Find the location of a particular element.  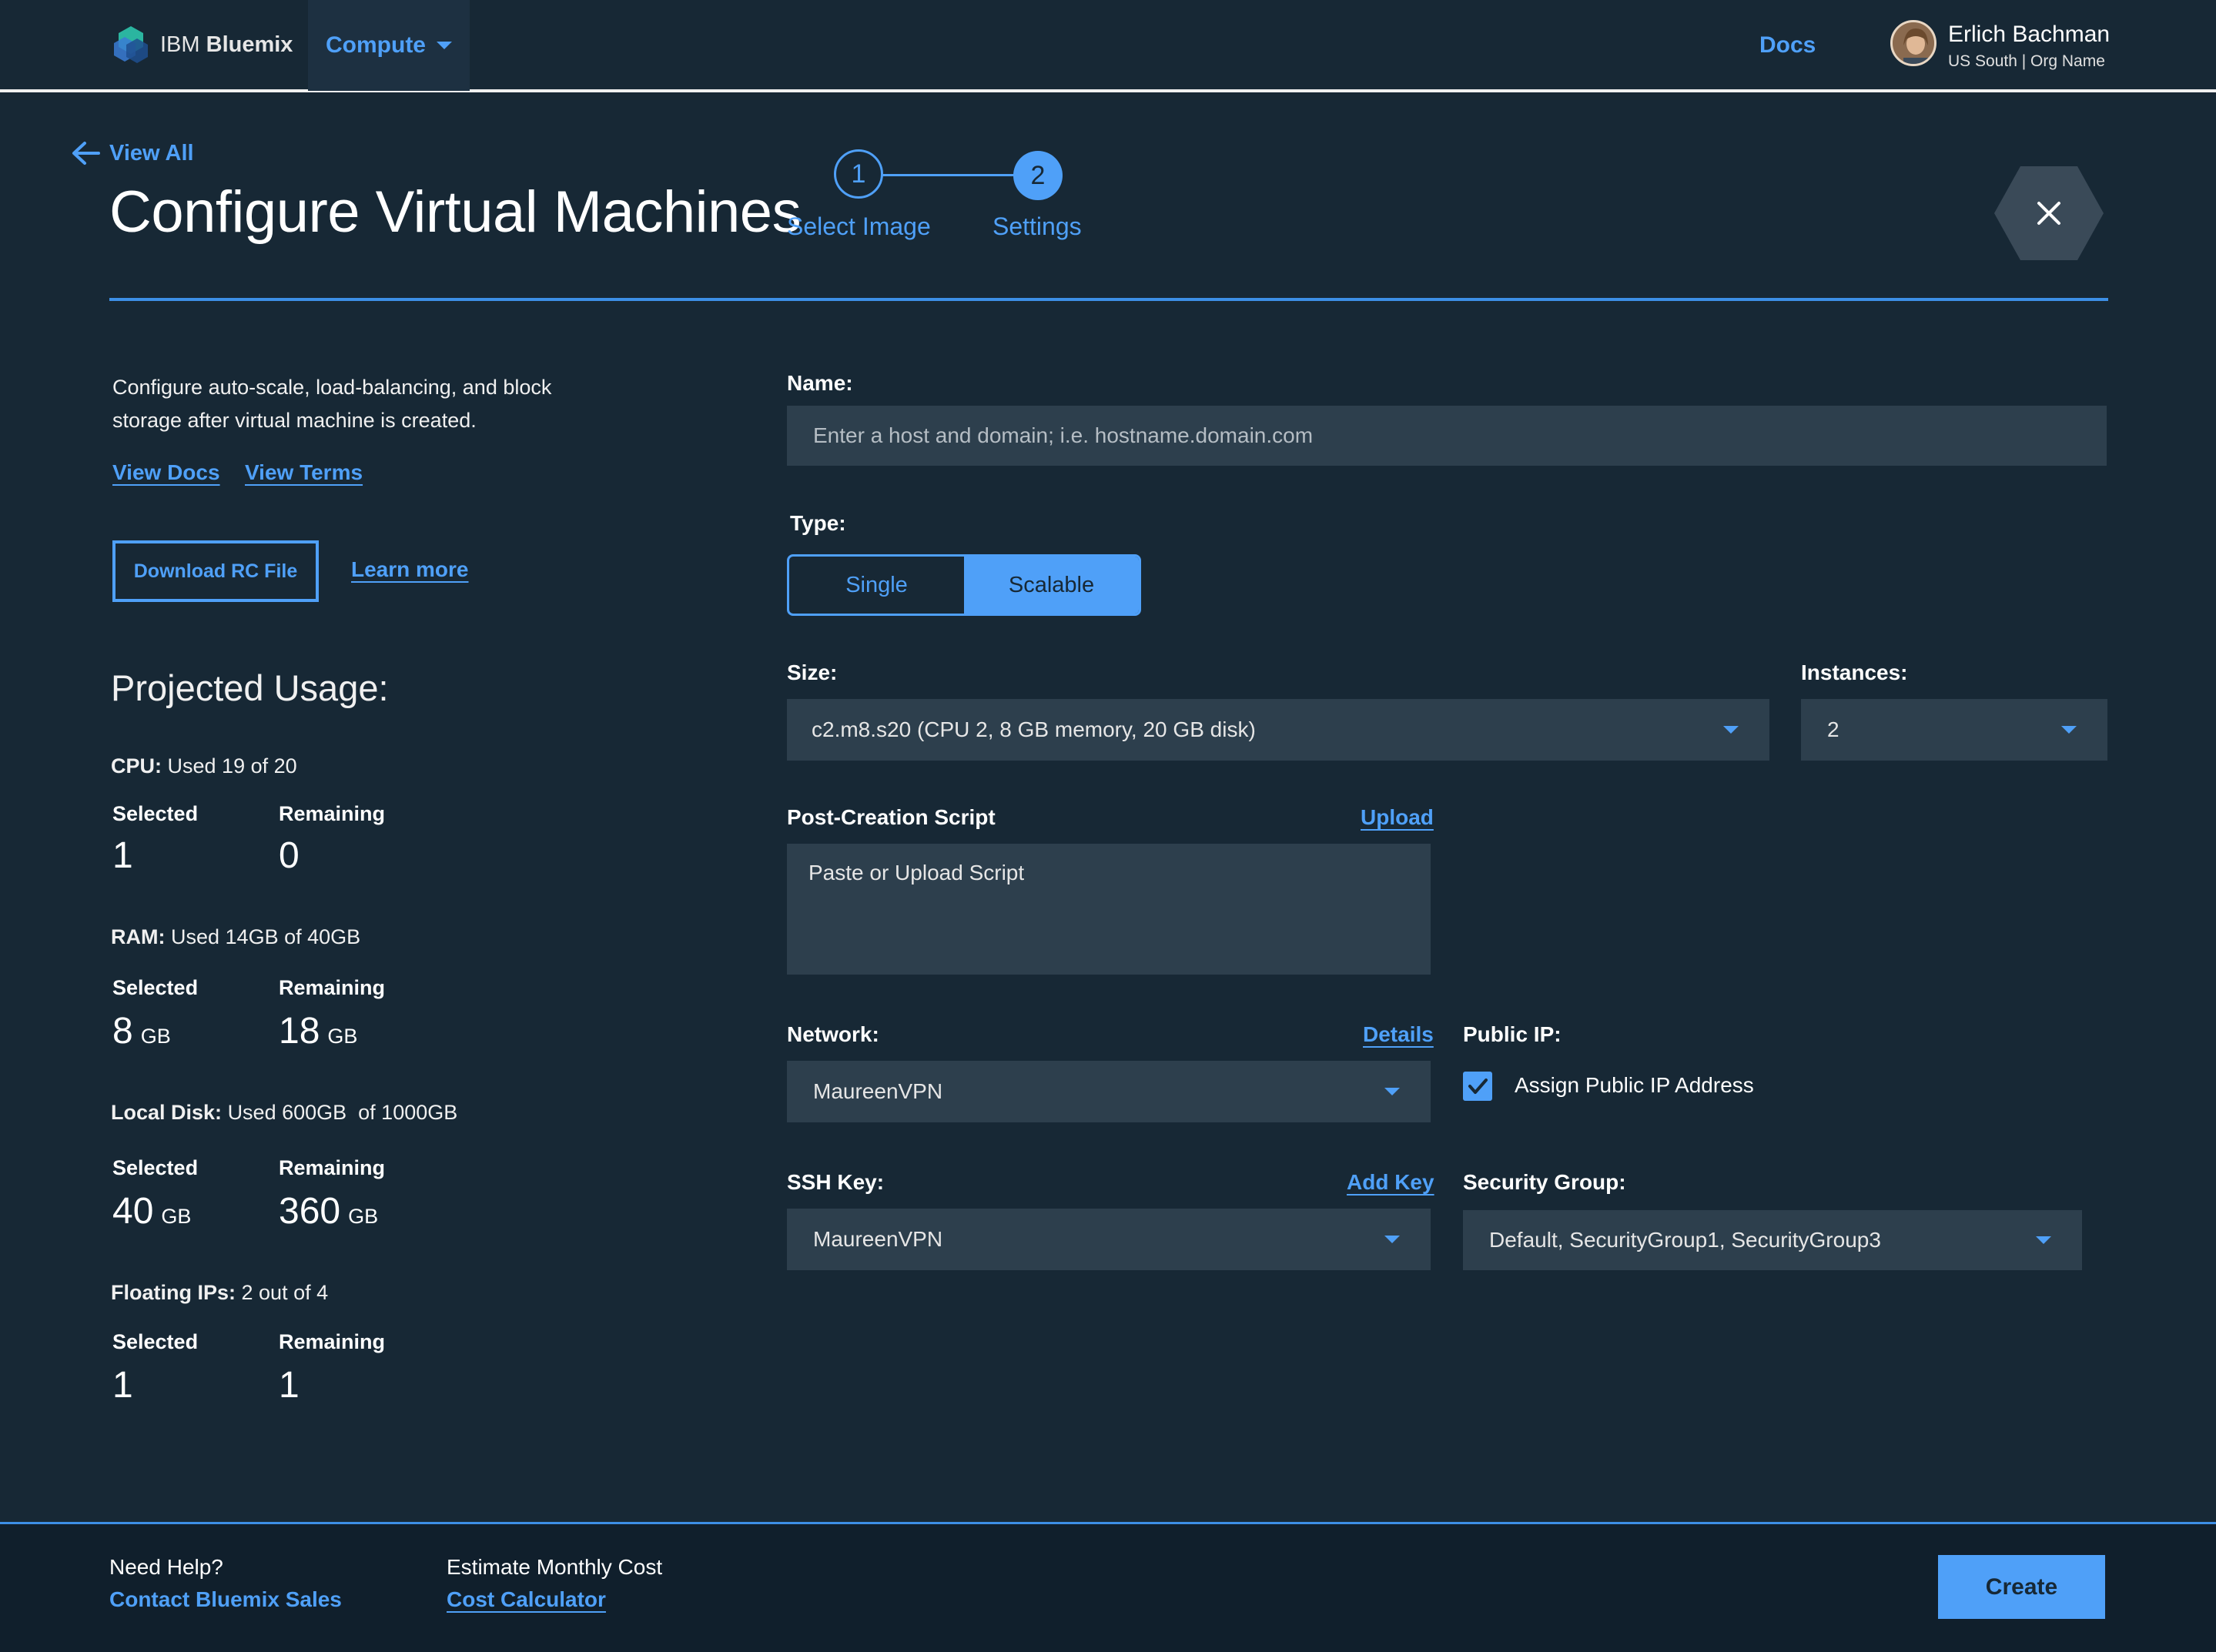

usage-ip-heading: Floating IPs: 2 out of 4 is located at coordinates (219, 1293).